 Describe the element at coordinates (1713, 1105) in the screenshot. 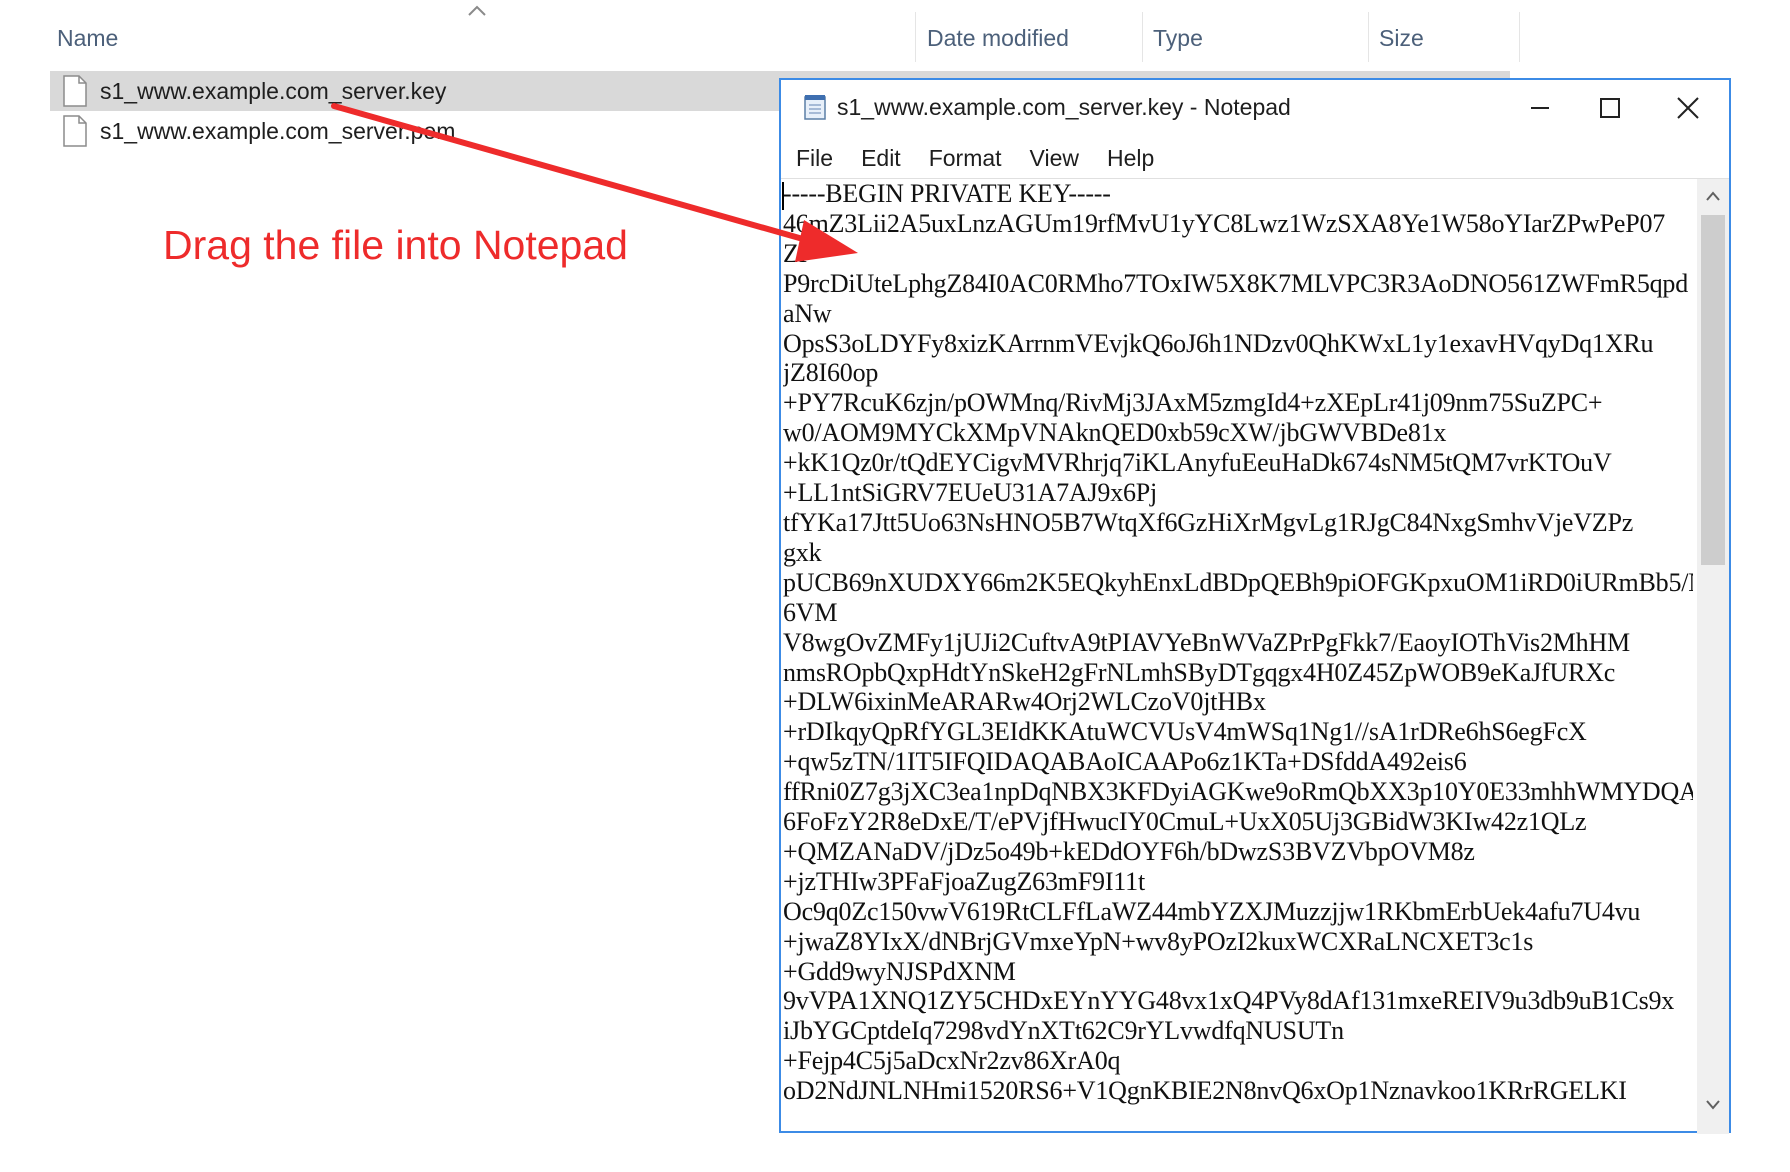

I see `scroll-down-icon` at that location.